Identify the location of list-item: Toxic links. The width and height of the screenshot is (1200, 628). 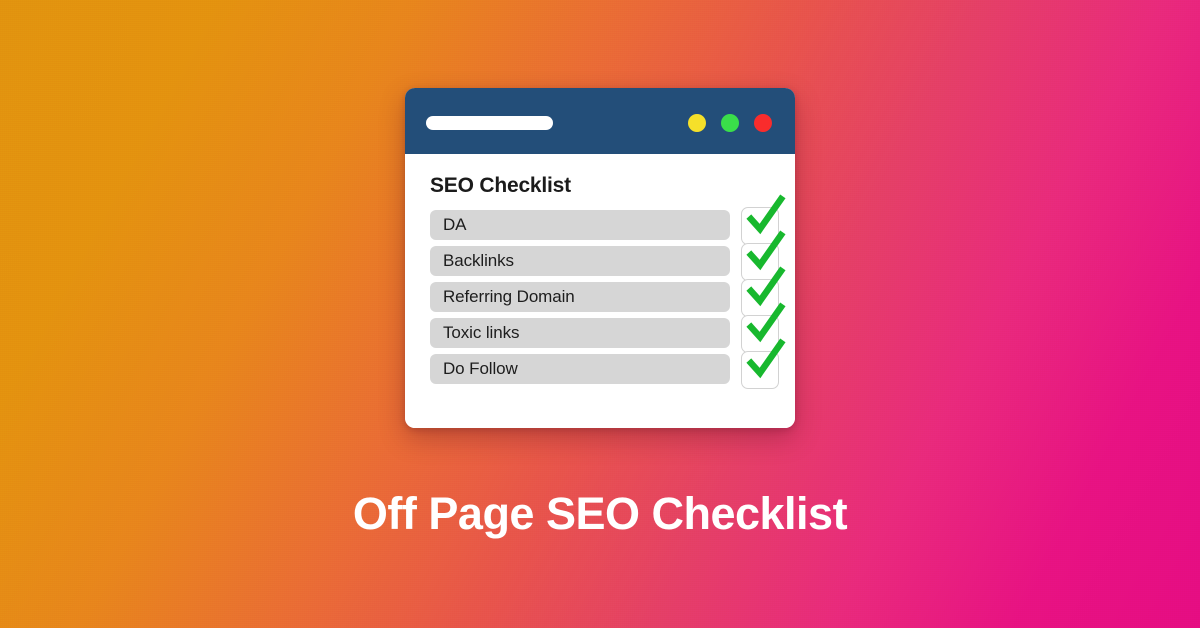
(612, 327).